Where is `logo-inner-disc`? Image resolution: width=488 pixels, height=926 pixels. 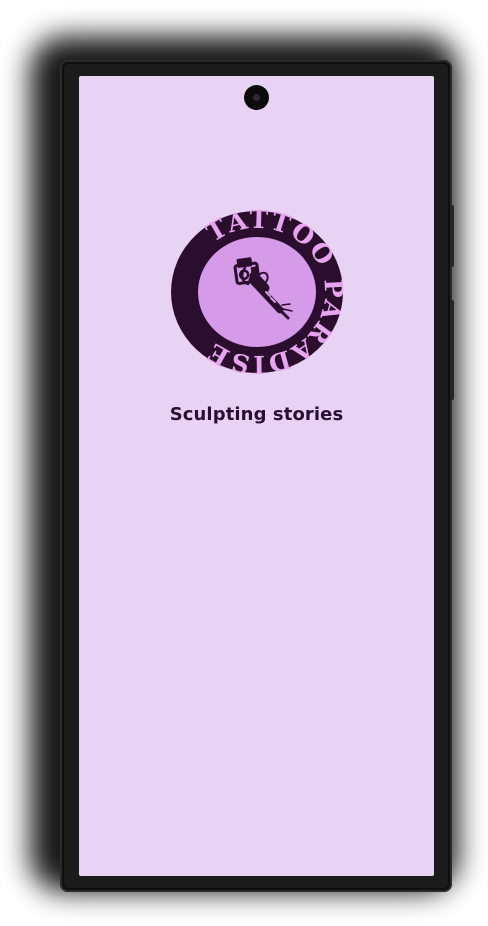
logo-inner-disc is located at coordinates (257, 292).